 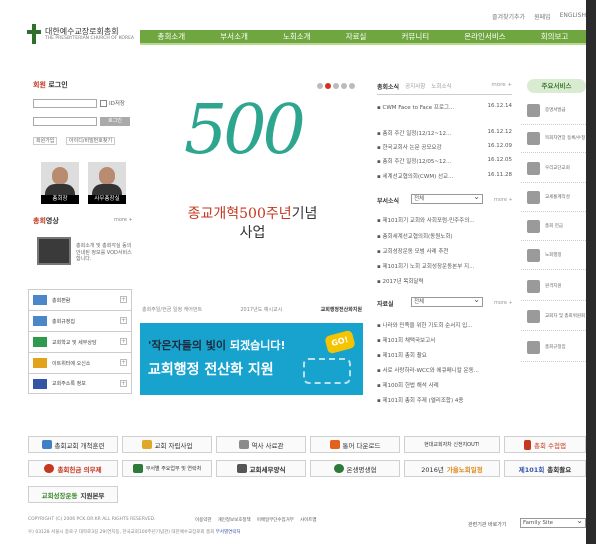 What do you see at coordinates (261, 468) in the screenshot?
I see `banner-tax-forms: 교회세무양식` at bounding box center [261, 468].